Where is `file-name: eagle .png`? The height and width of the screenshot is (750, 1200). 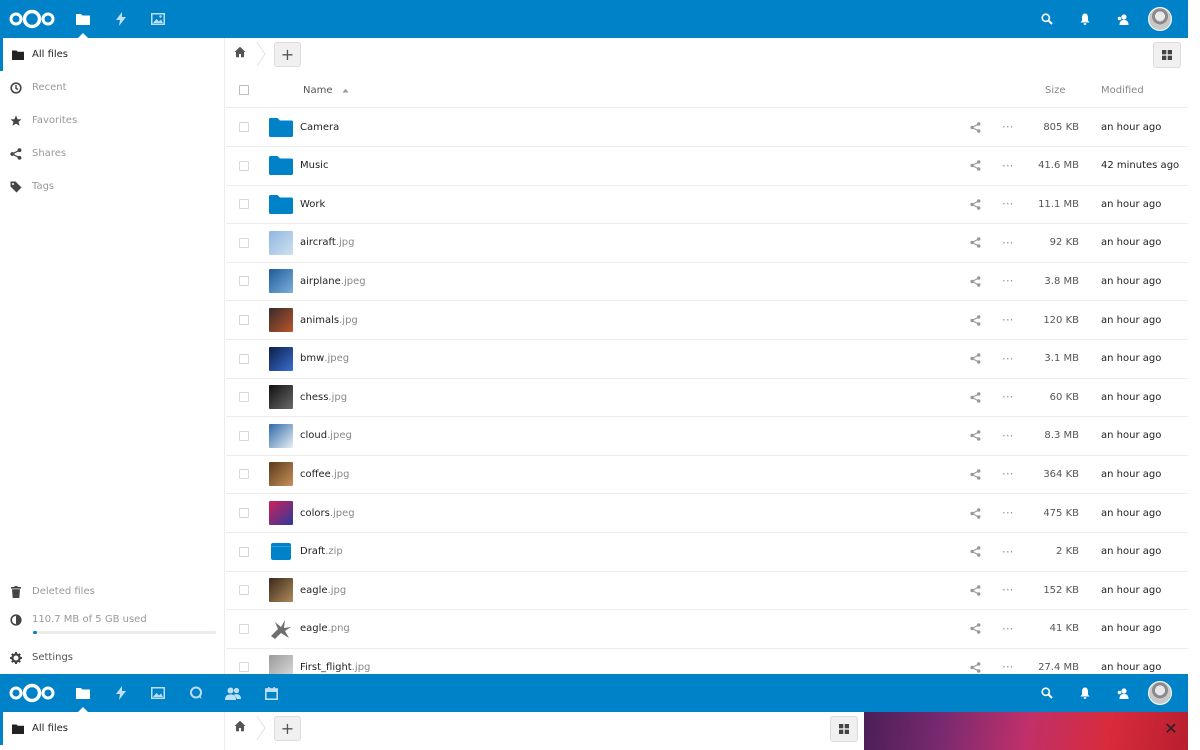
file-name: eagle .png is located at coordinates (325, 629).